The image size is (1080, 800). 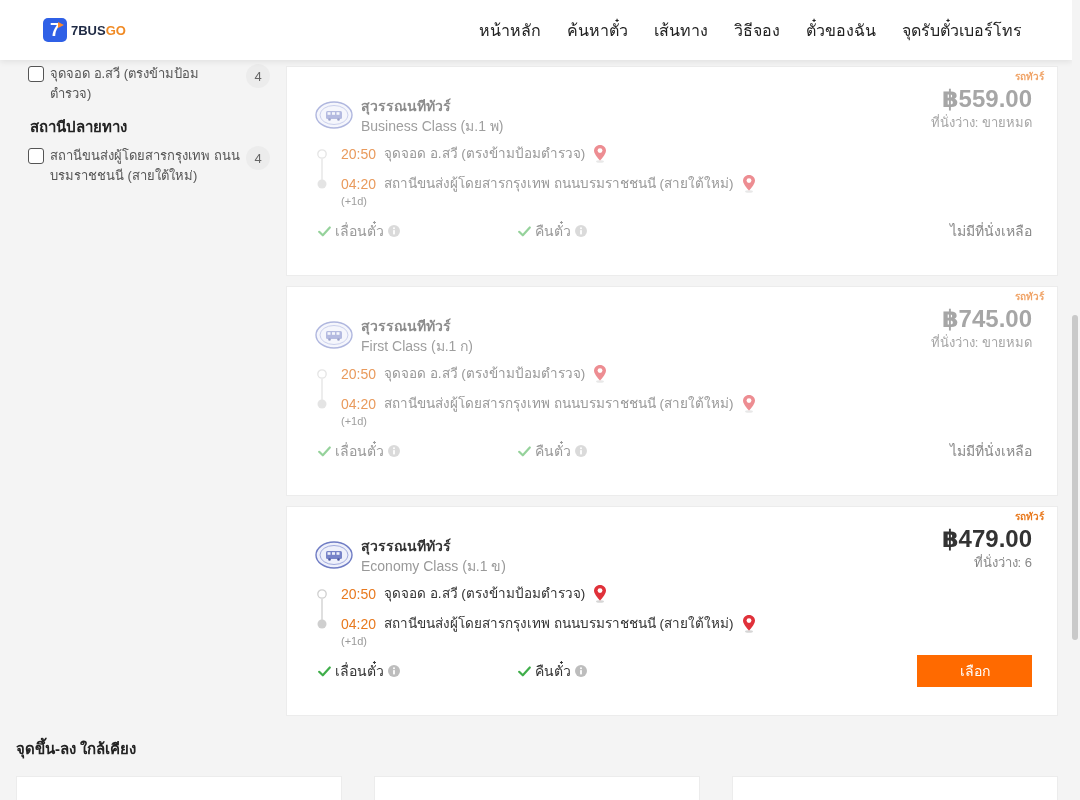 I want to click on nav-link: หน้าหลัก, so click(x=510, y=30).